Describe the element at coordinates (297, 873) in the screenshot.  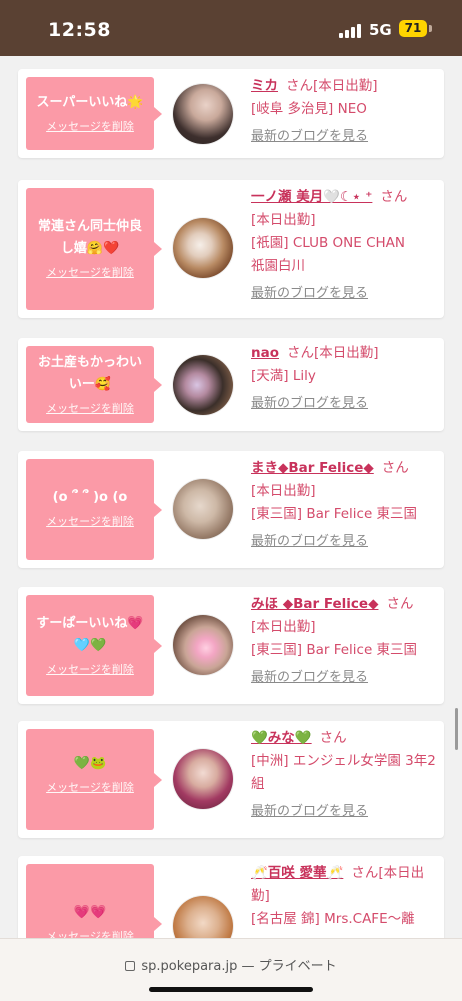
I see `cast-name-link: 🥂百咲 愛華🥂` at that location.